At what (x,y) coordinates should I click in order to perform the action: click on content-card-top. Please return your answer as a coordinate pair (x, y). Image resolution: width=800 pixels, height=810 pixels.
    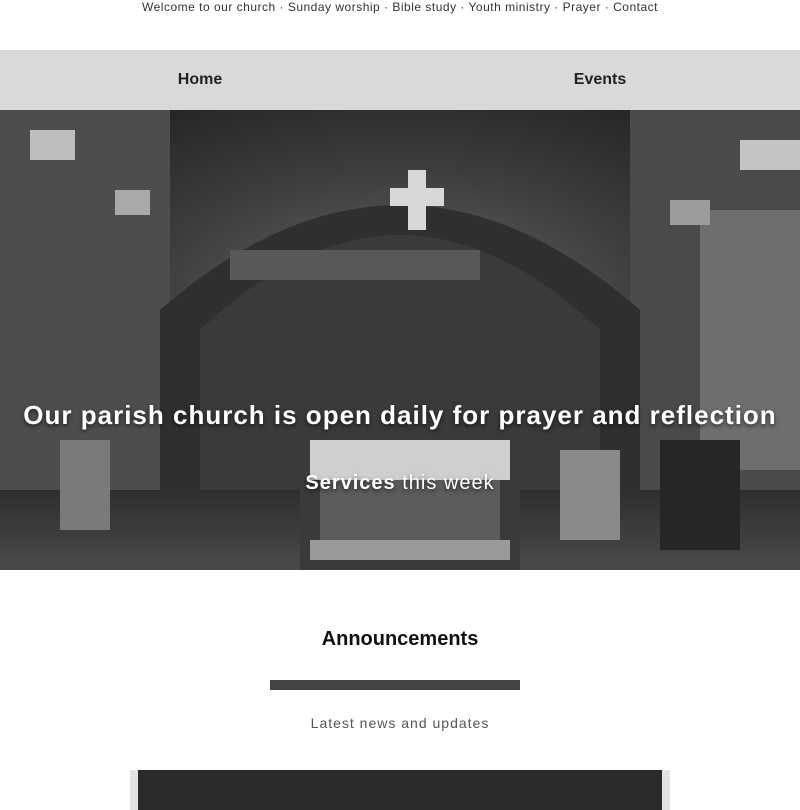
    Looking at the image, I should click on (400, 790).